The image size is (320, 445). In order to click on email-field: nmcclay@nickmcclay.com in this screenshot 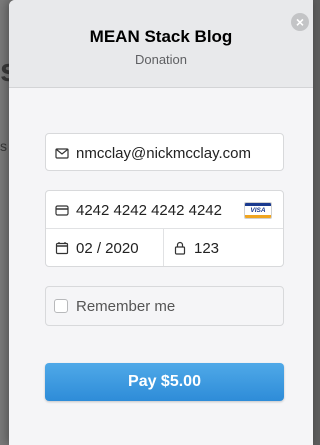, I will do `click(164, 152)`.